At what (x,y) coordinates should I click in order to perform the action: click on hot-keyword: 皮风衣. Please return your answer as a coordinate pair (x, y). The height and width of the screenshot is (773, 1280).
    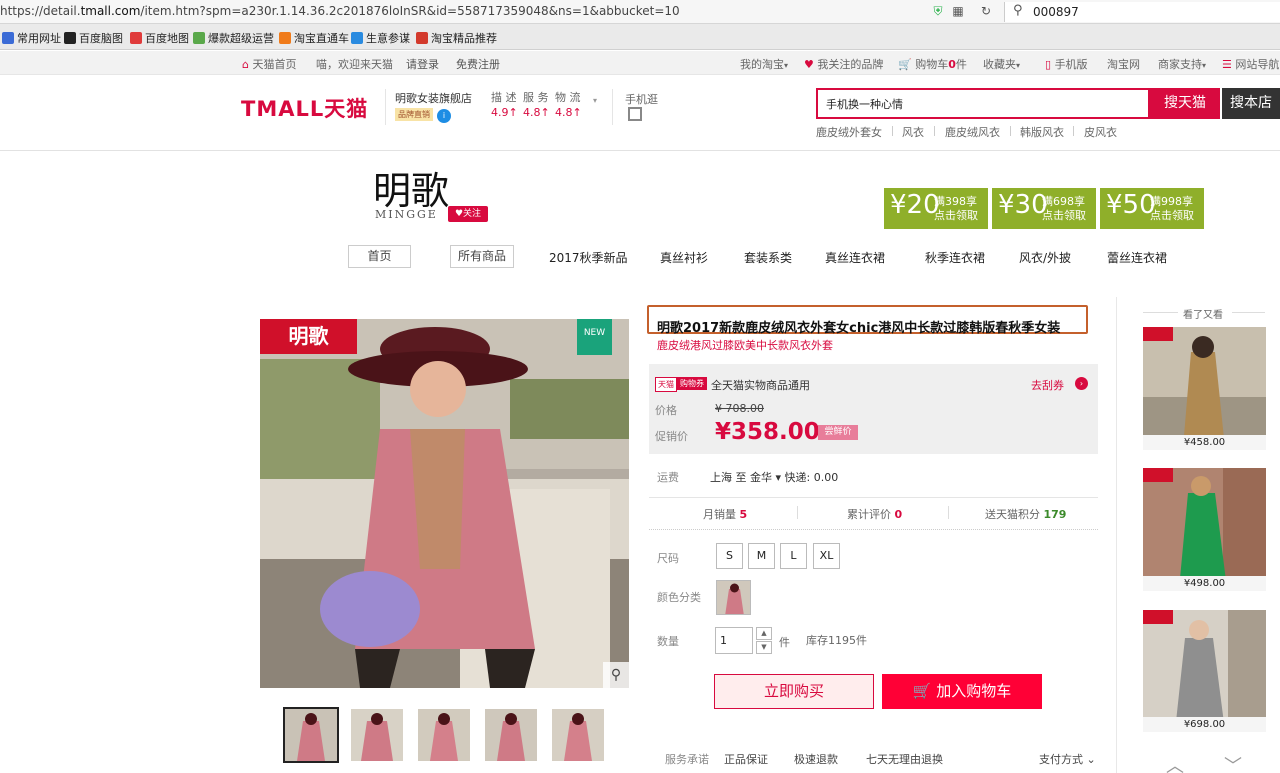
    Looking at the image, I should click on (1100, 132).